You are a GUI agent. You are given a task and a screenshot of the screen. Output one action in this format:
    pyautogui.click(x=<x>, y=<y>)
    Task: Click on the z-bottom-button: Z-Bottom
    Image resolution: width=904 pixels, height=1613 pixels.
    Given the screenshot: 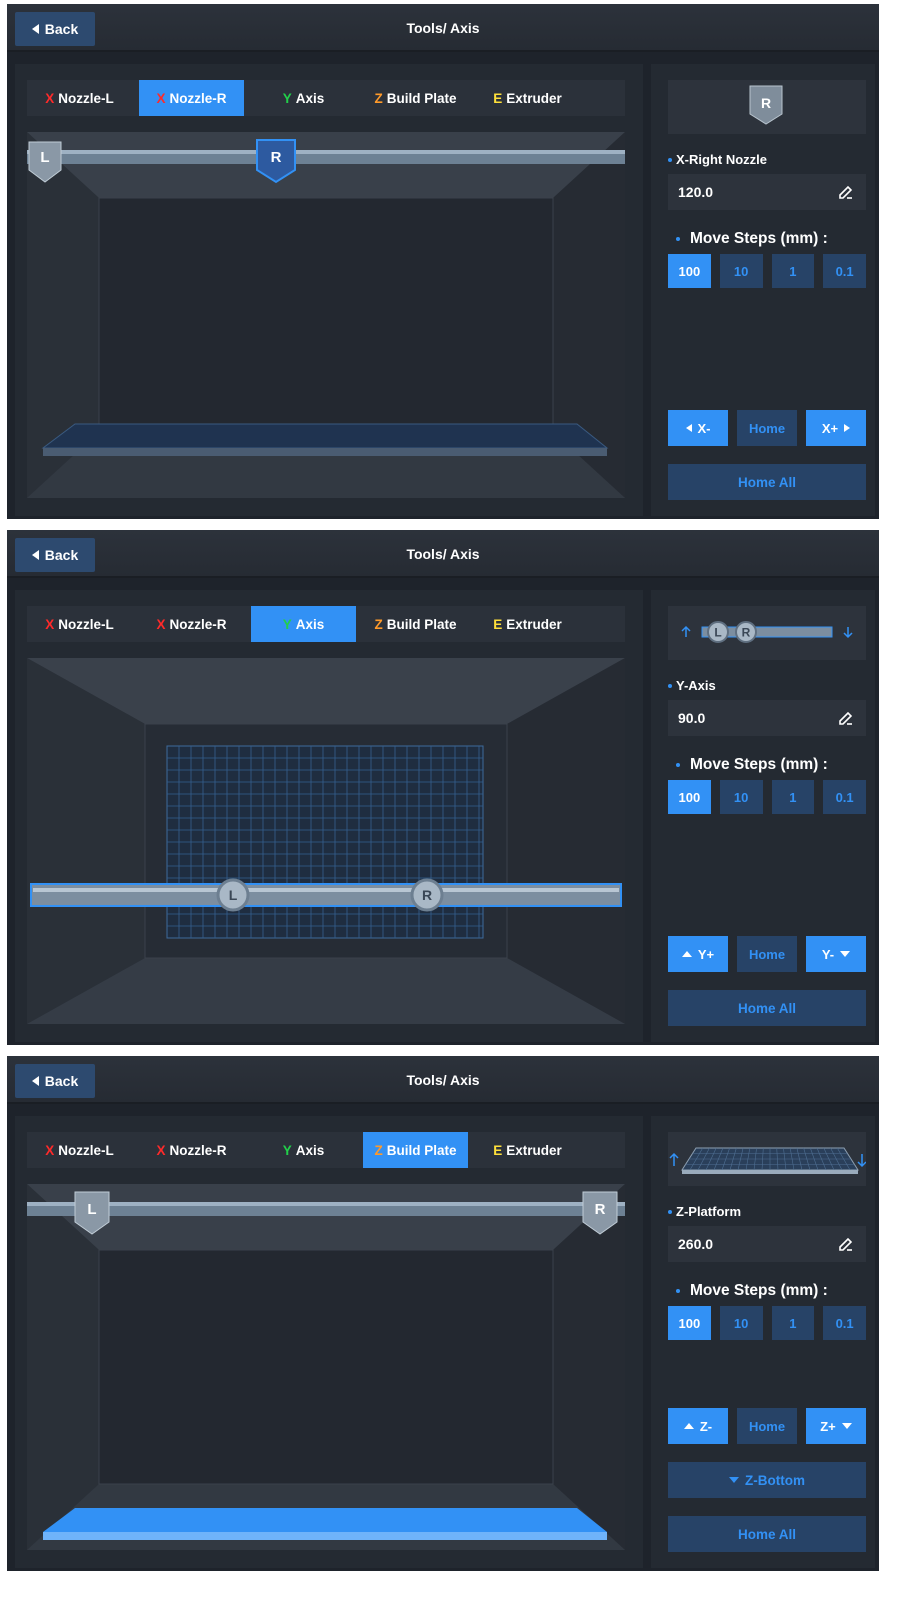 What is the action you would take?
    pyautogui.click(x=767, y=1480)
    